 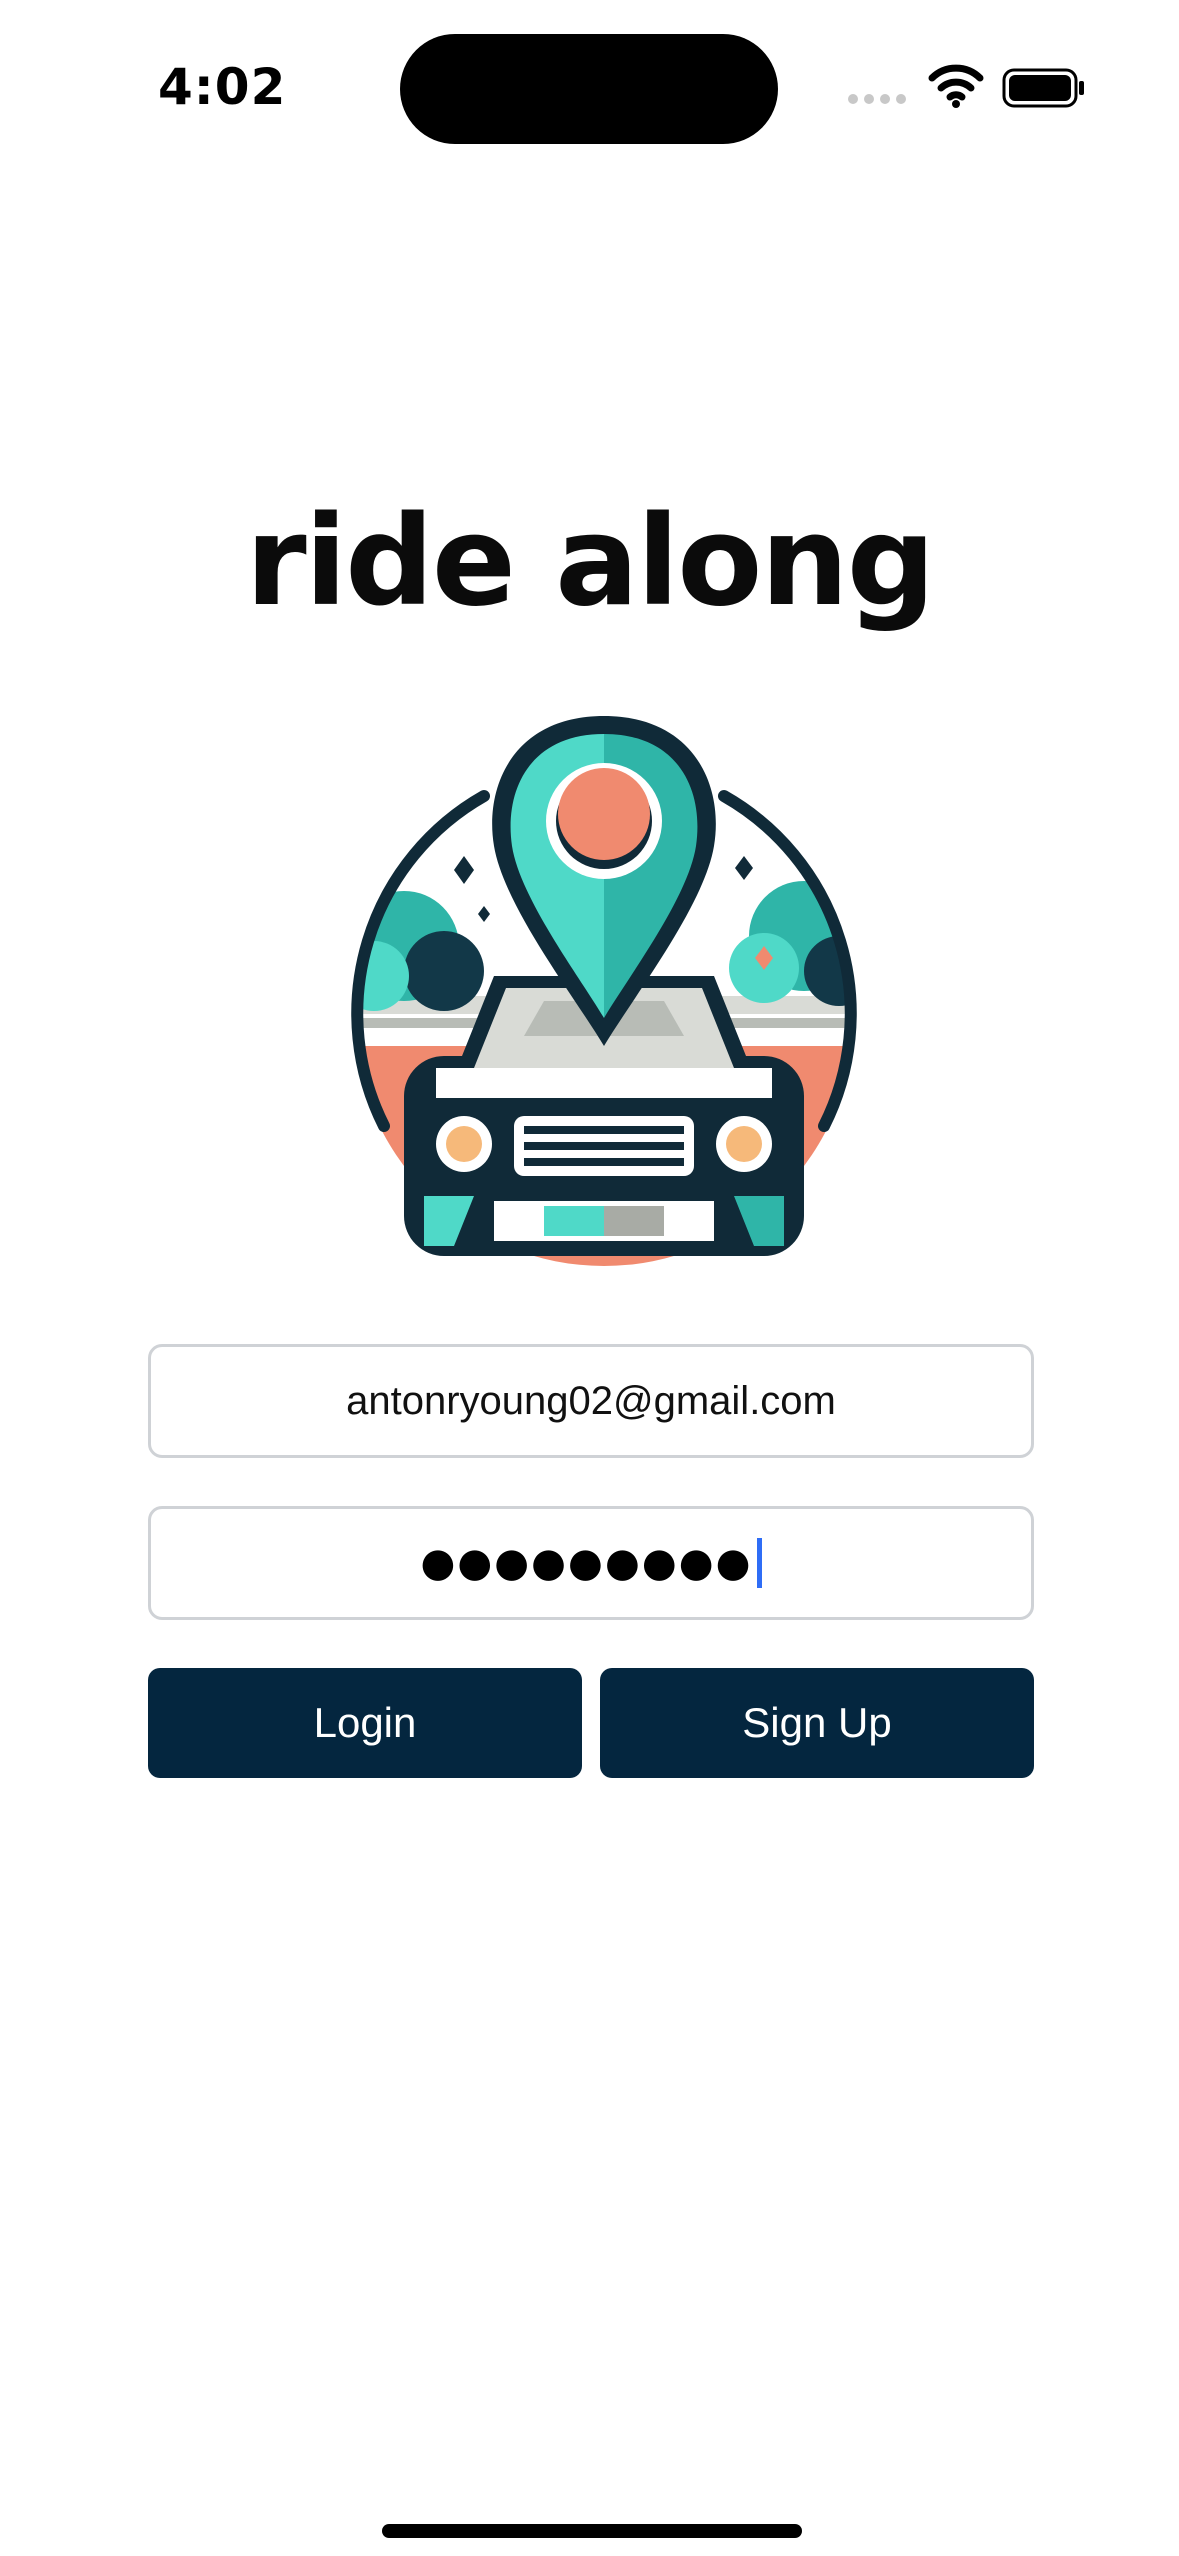 What do you see at coordinates (956, 86) in the screenshot?
I see `wifi-icon` at bounding box center [956, 86].